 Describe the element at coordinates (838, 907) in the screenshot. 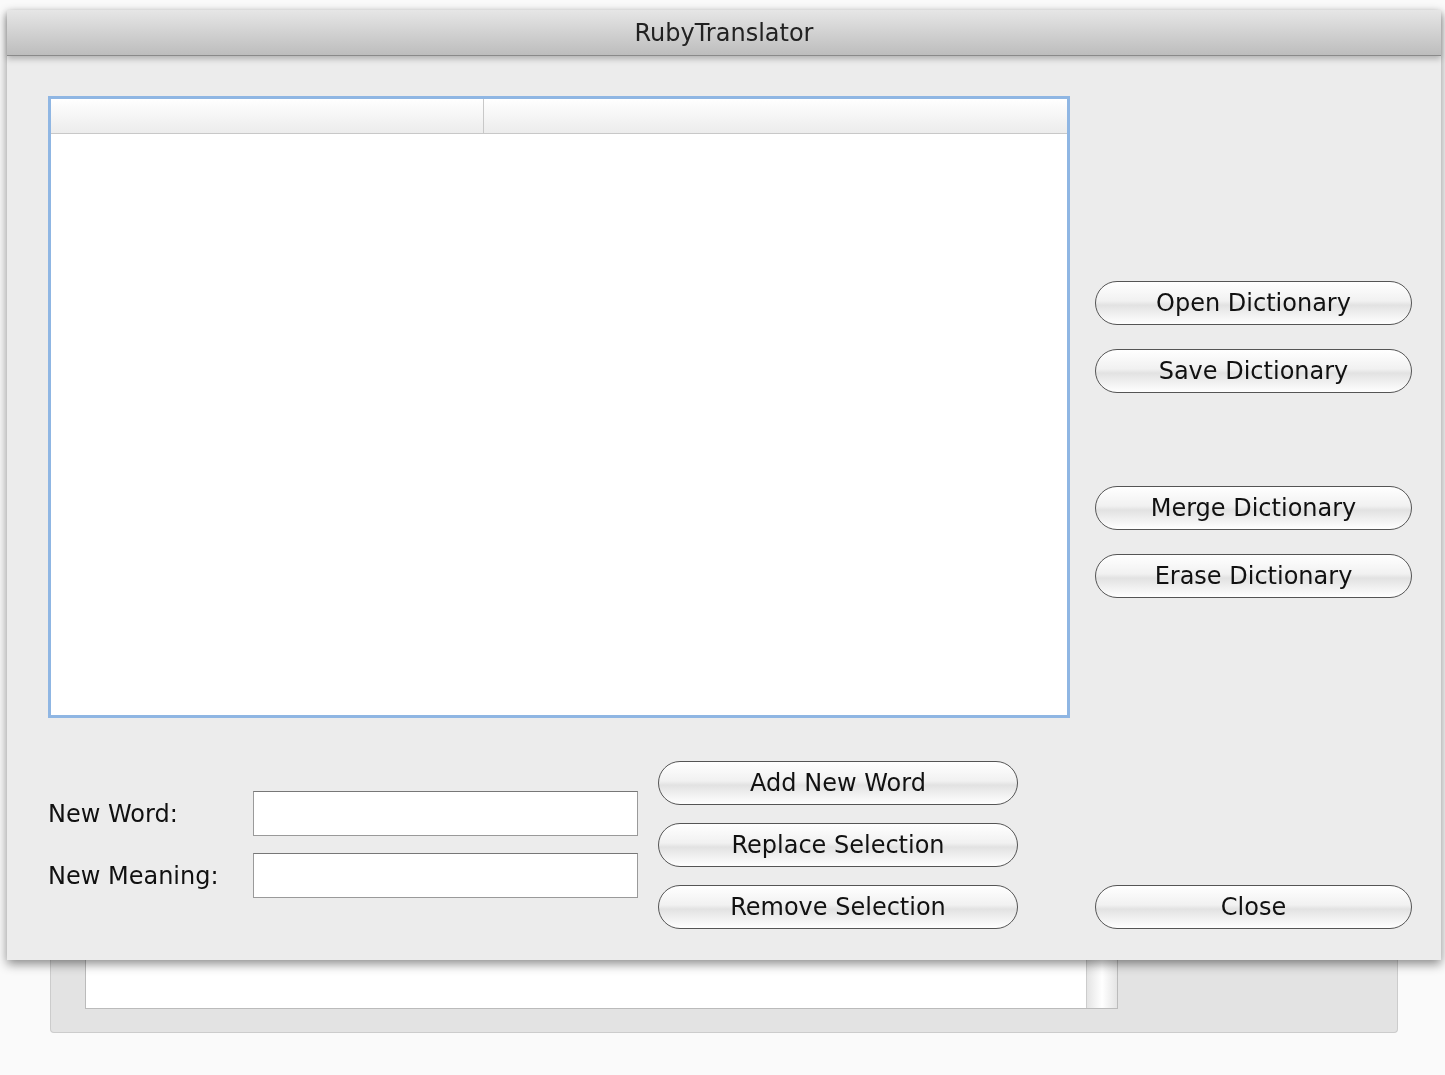

I see `word-button: Remove Selection` at that location.